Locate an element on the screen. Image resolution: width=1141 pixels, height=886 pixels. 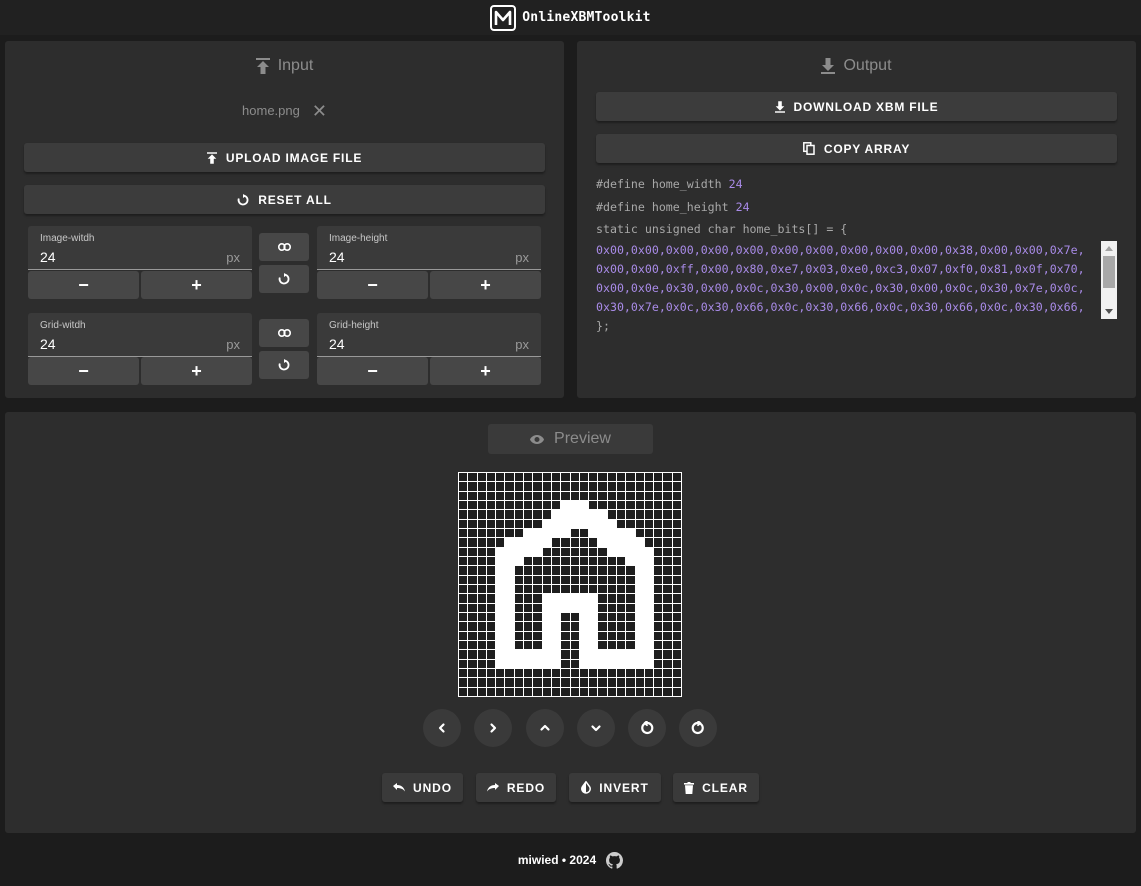
image-height-value: 24 is located at coordinates (337, 257).